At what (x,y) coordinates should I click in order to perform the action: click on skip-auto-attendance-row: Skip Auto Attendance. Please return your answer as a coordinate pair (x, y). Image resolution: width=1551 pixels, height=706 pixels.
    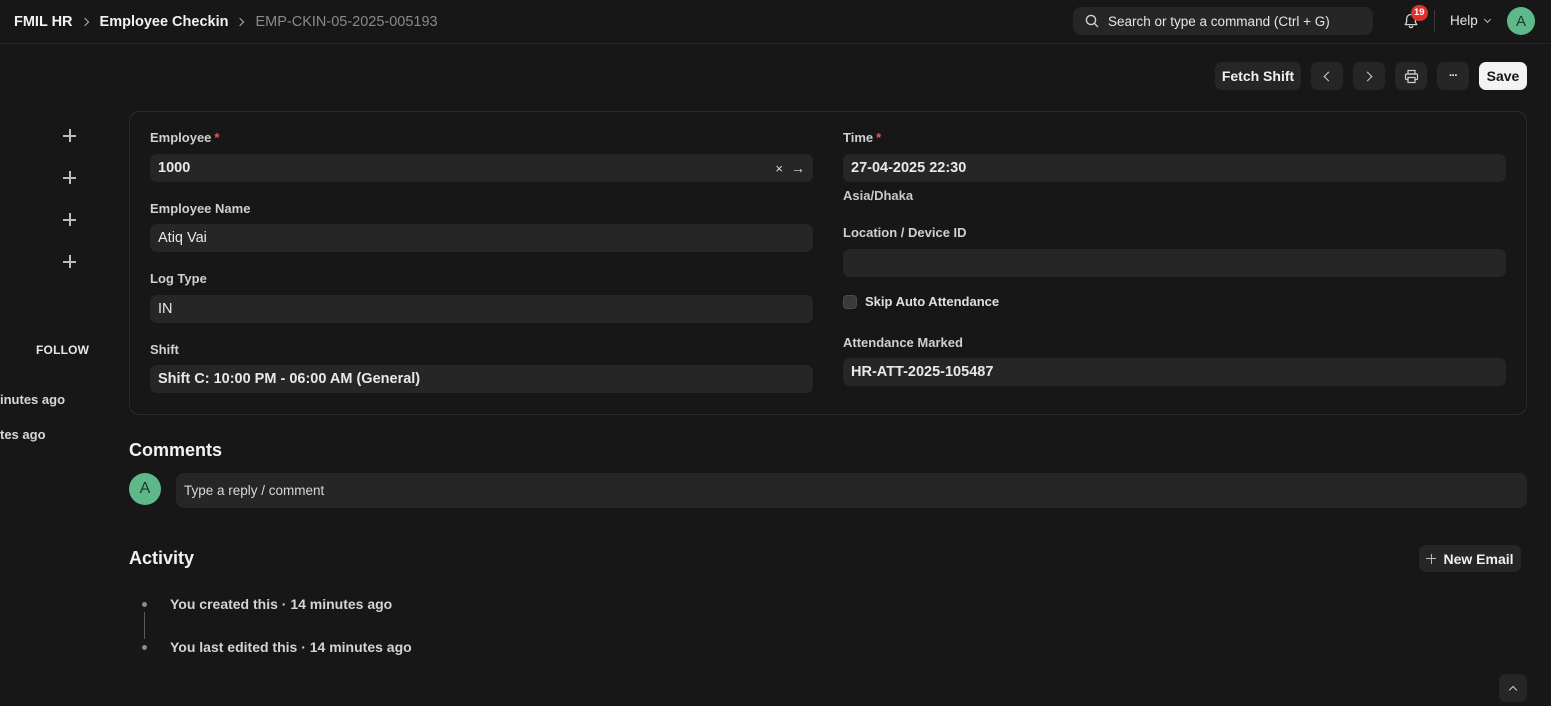
    Looking at the image, I should click on (921, 301).